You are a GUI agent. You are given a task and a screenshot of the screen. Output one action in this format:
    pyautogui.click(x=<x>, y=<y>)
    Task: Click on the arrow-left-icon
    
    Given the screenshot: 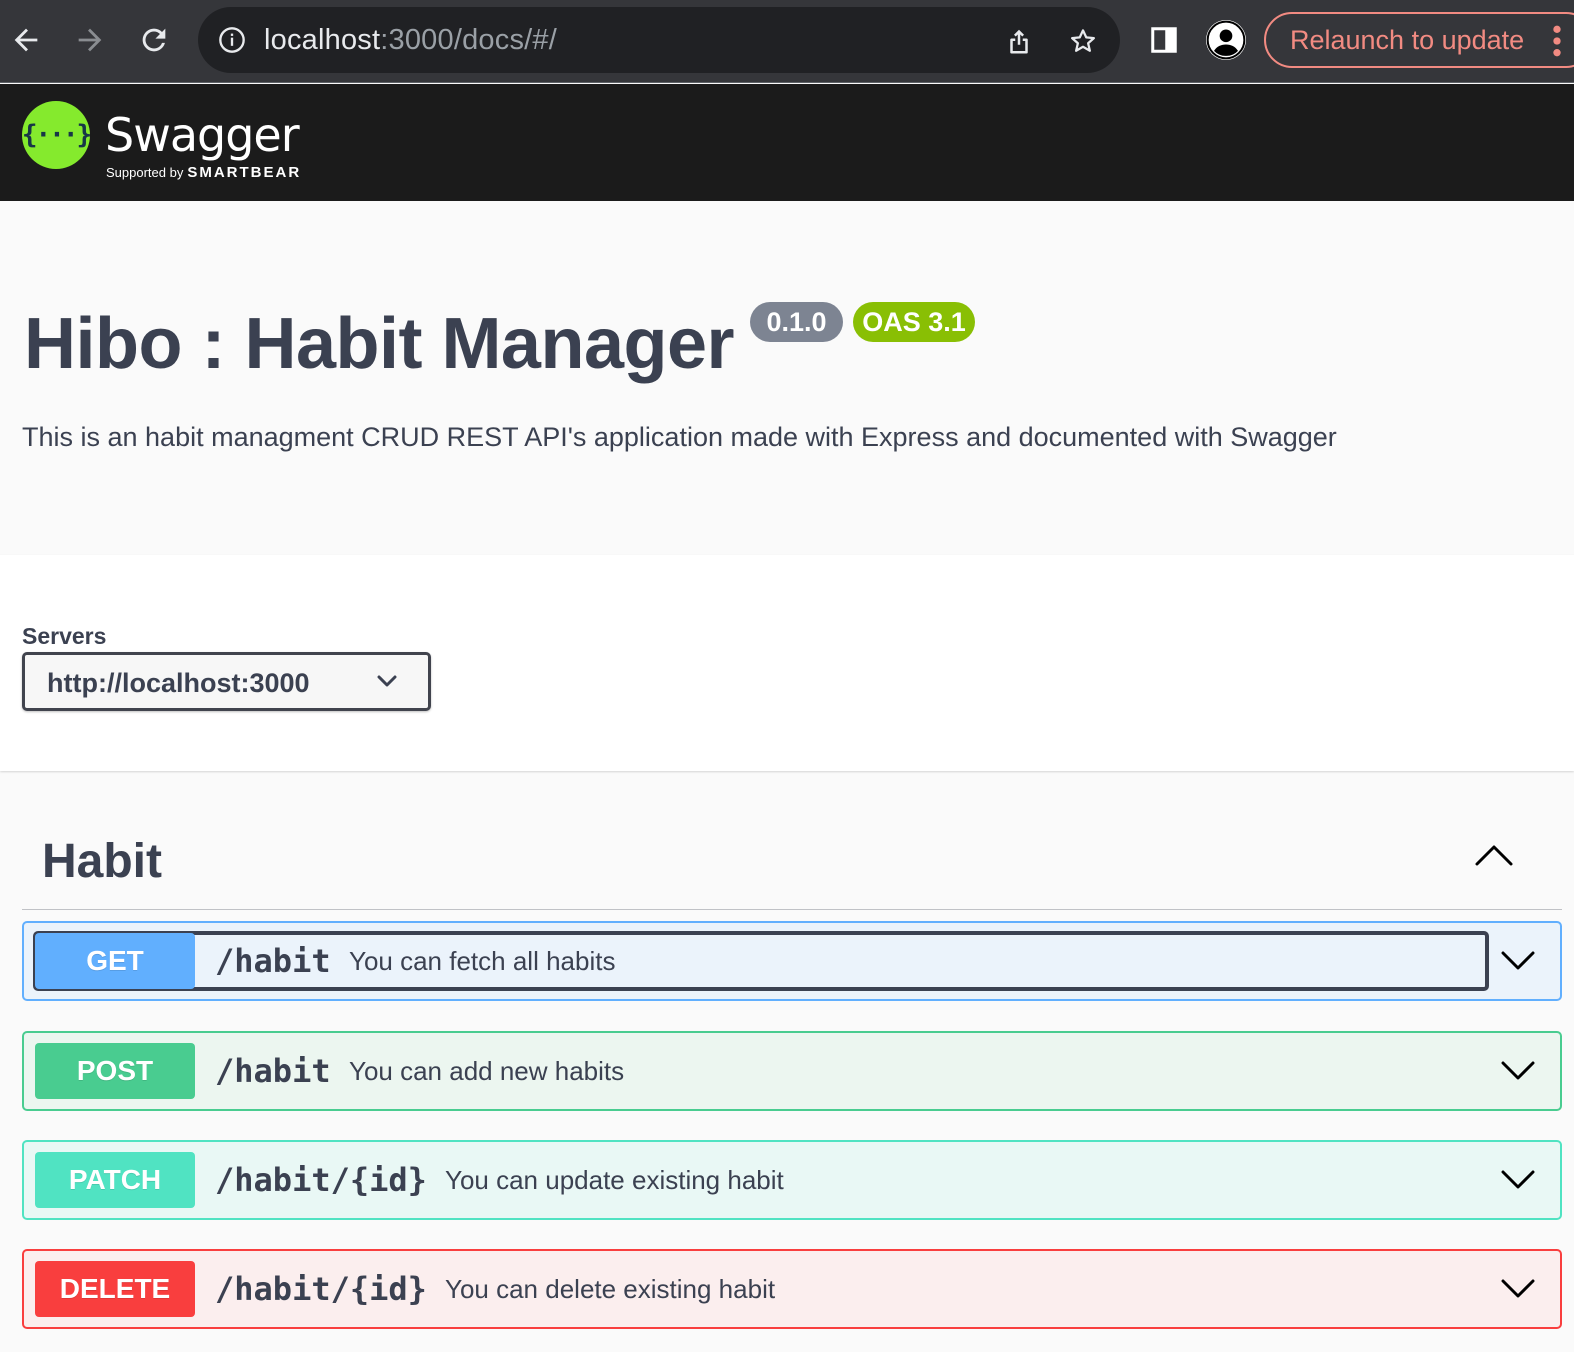 What is the action you would take?
    pyautogui.click(x=26, y=40)
    